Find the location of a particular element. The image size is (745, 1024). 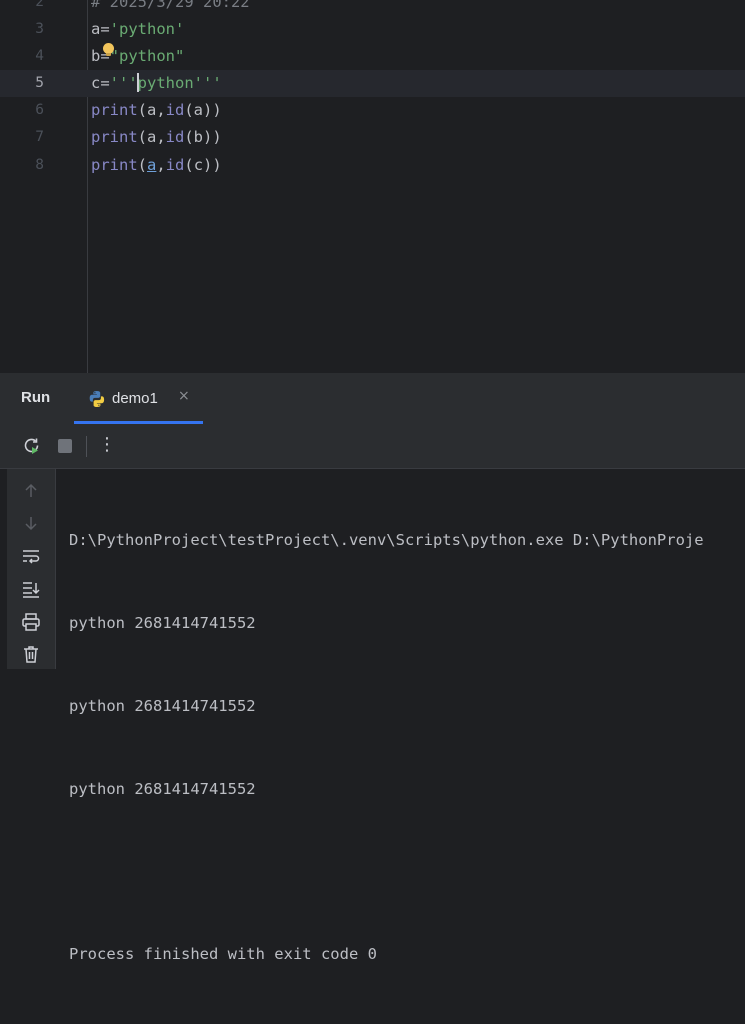

arrow-up-icon is located at coordinates (31, 491).